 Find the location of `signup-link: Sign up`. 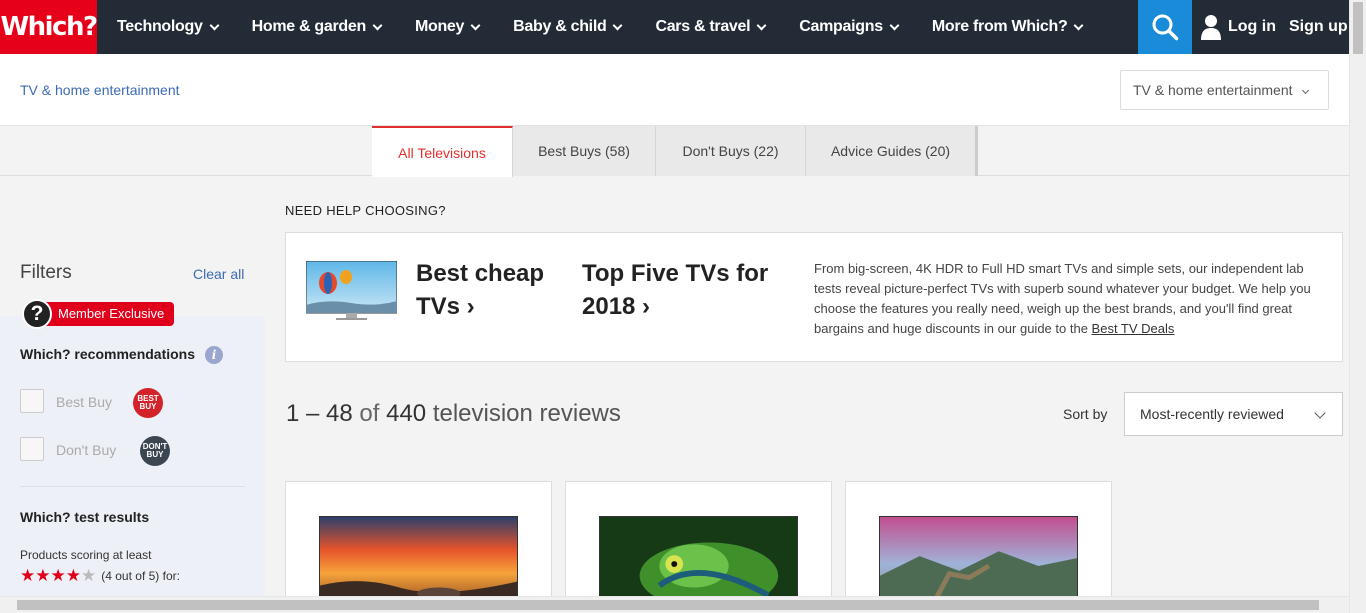

signup-link: Sign up is located at coordinates (1318, 27).